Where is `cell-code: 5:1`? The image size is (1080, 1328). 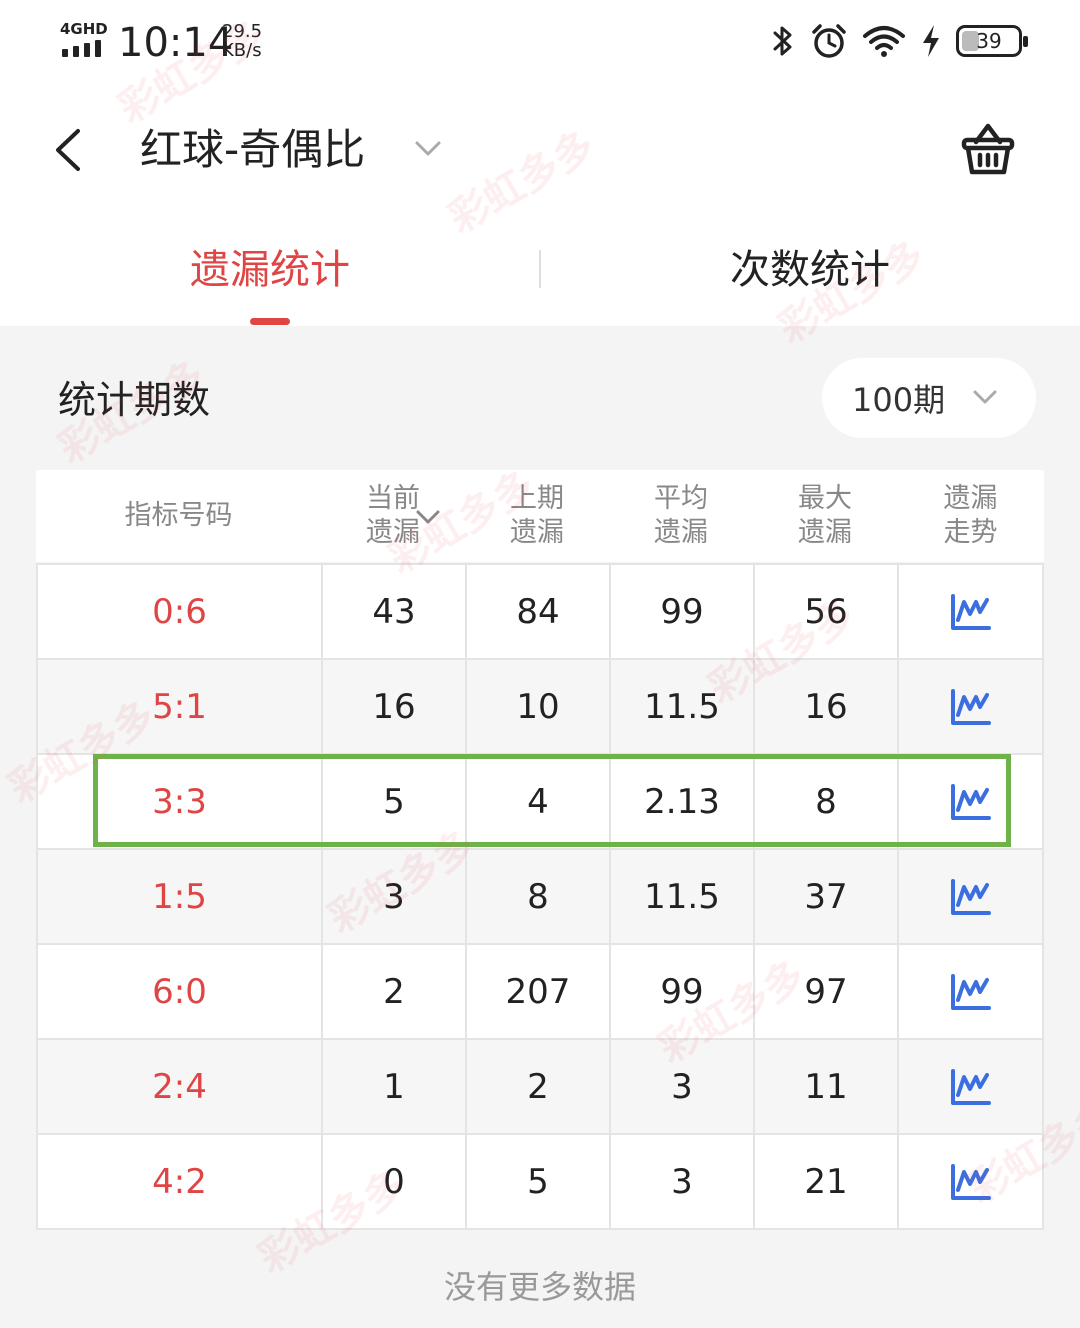
cell-code: 5:1 is located at coordinates (180, 706).